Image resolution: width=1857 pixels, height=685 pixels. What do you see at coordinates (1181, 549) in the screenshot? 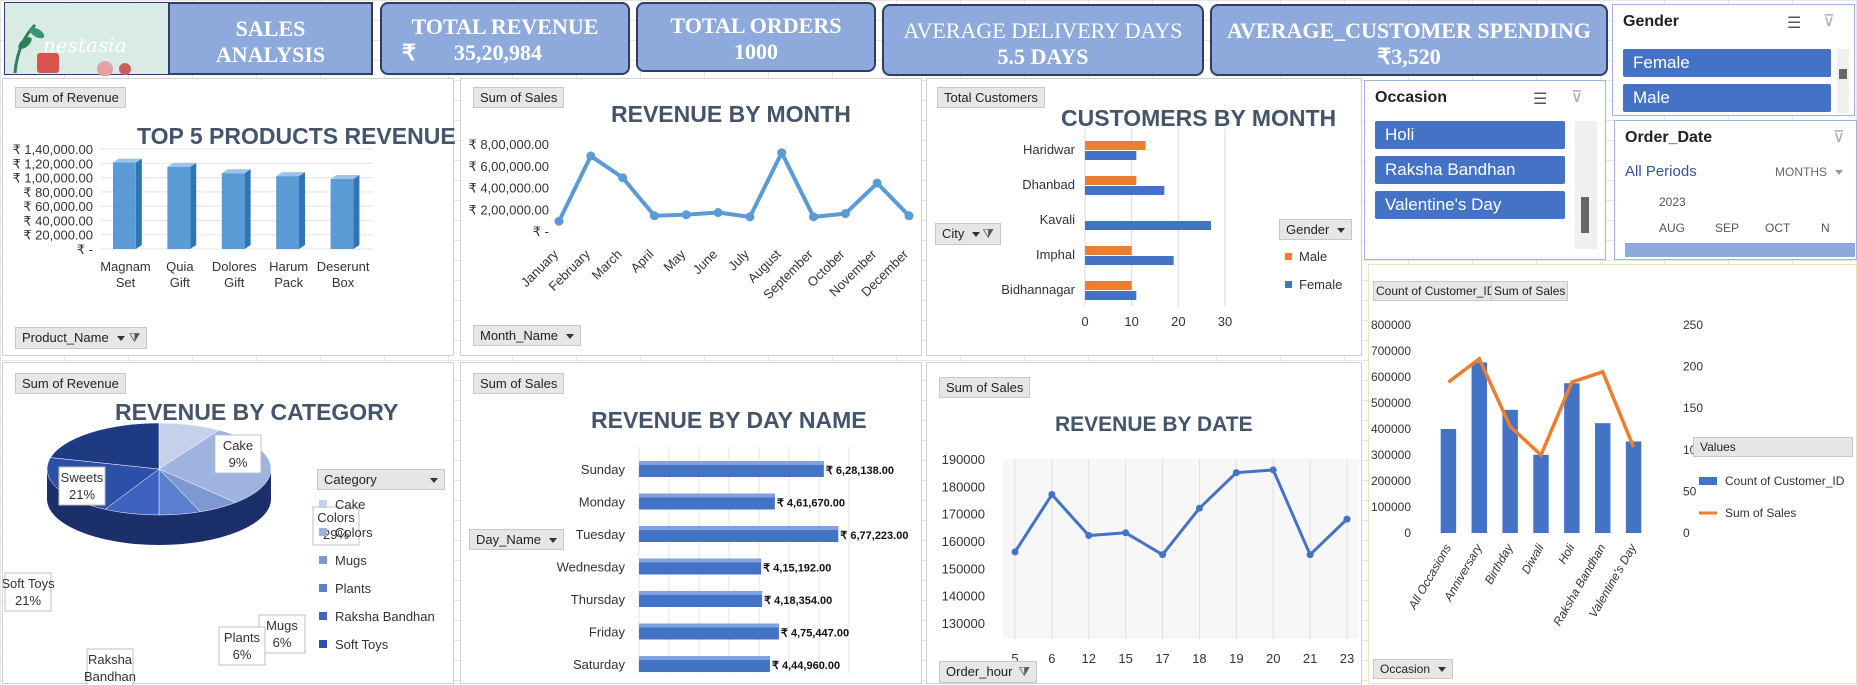
I see `plot-area` at bounding box center [1181, 549].